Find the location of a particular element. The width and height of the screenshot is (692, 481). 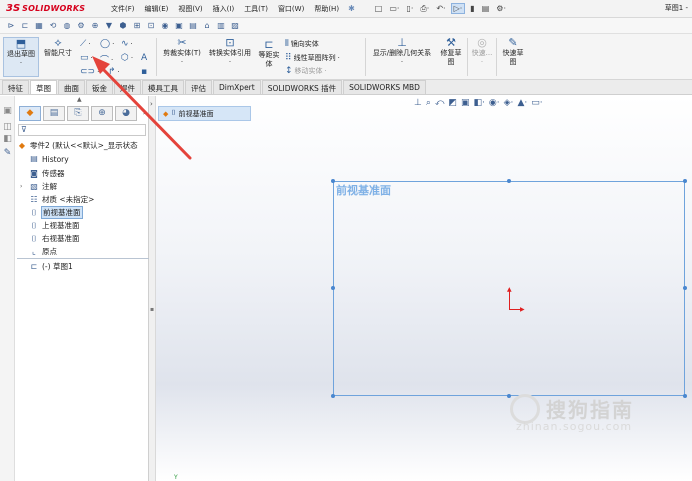

more-tabs-icon: › is located at coordinates (144, 112).